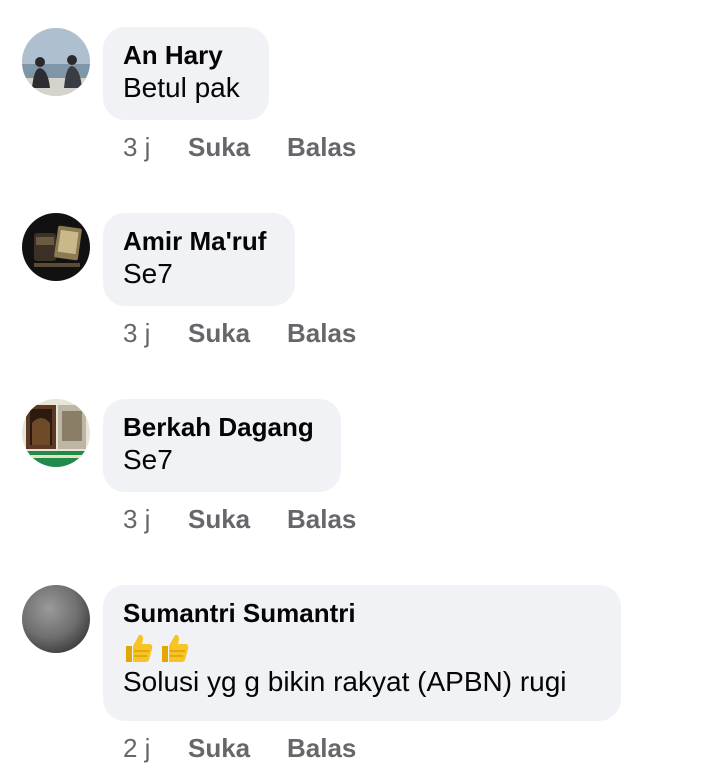 This screenshot has width=720, height=782. Describe the element at coordinates (222, 445) in the screenshot. I see `comment-bubble: Berkah Dagang Se7` at that location.